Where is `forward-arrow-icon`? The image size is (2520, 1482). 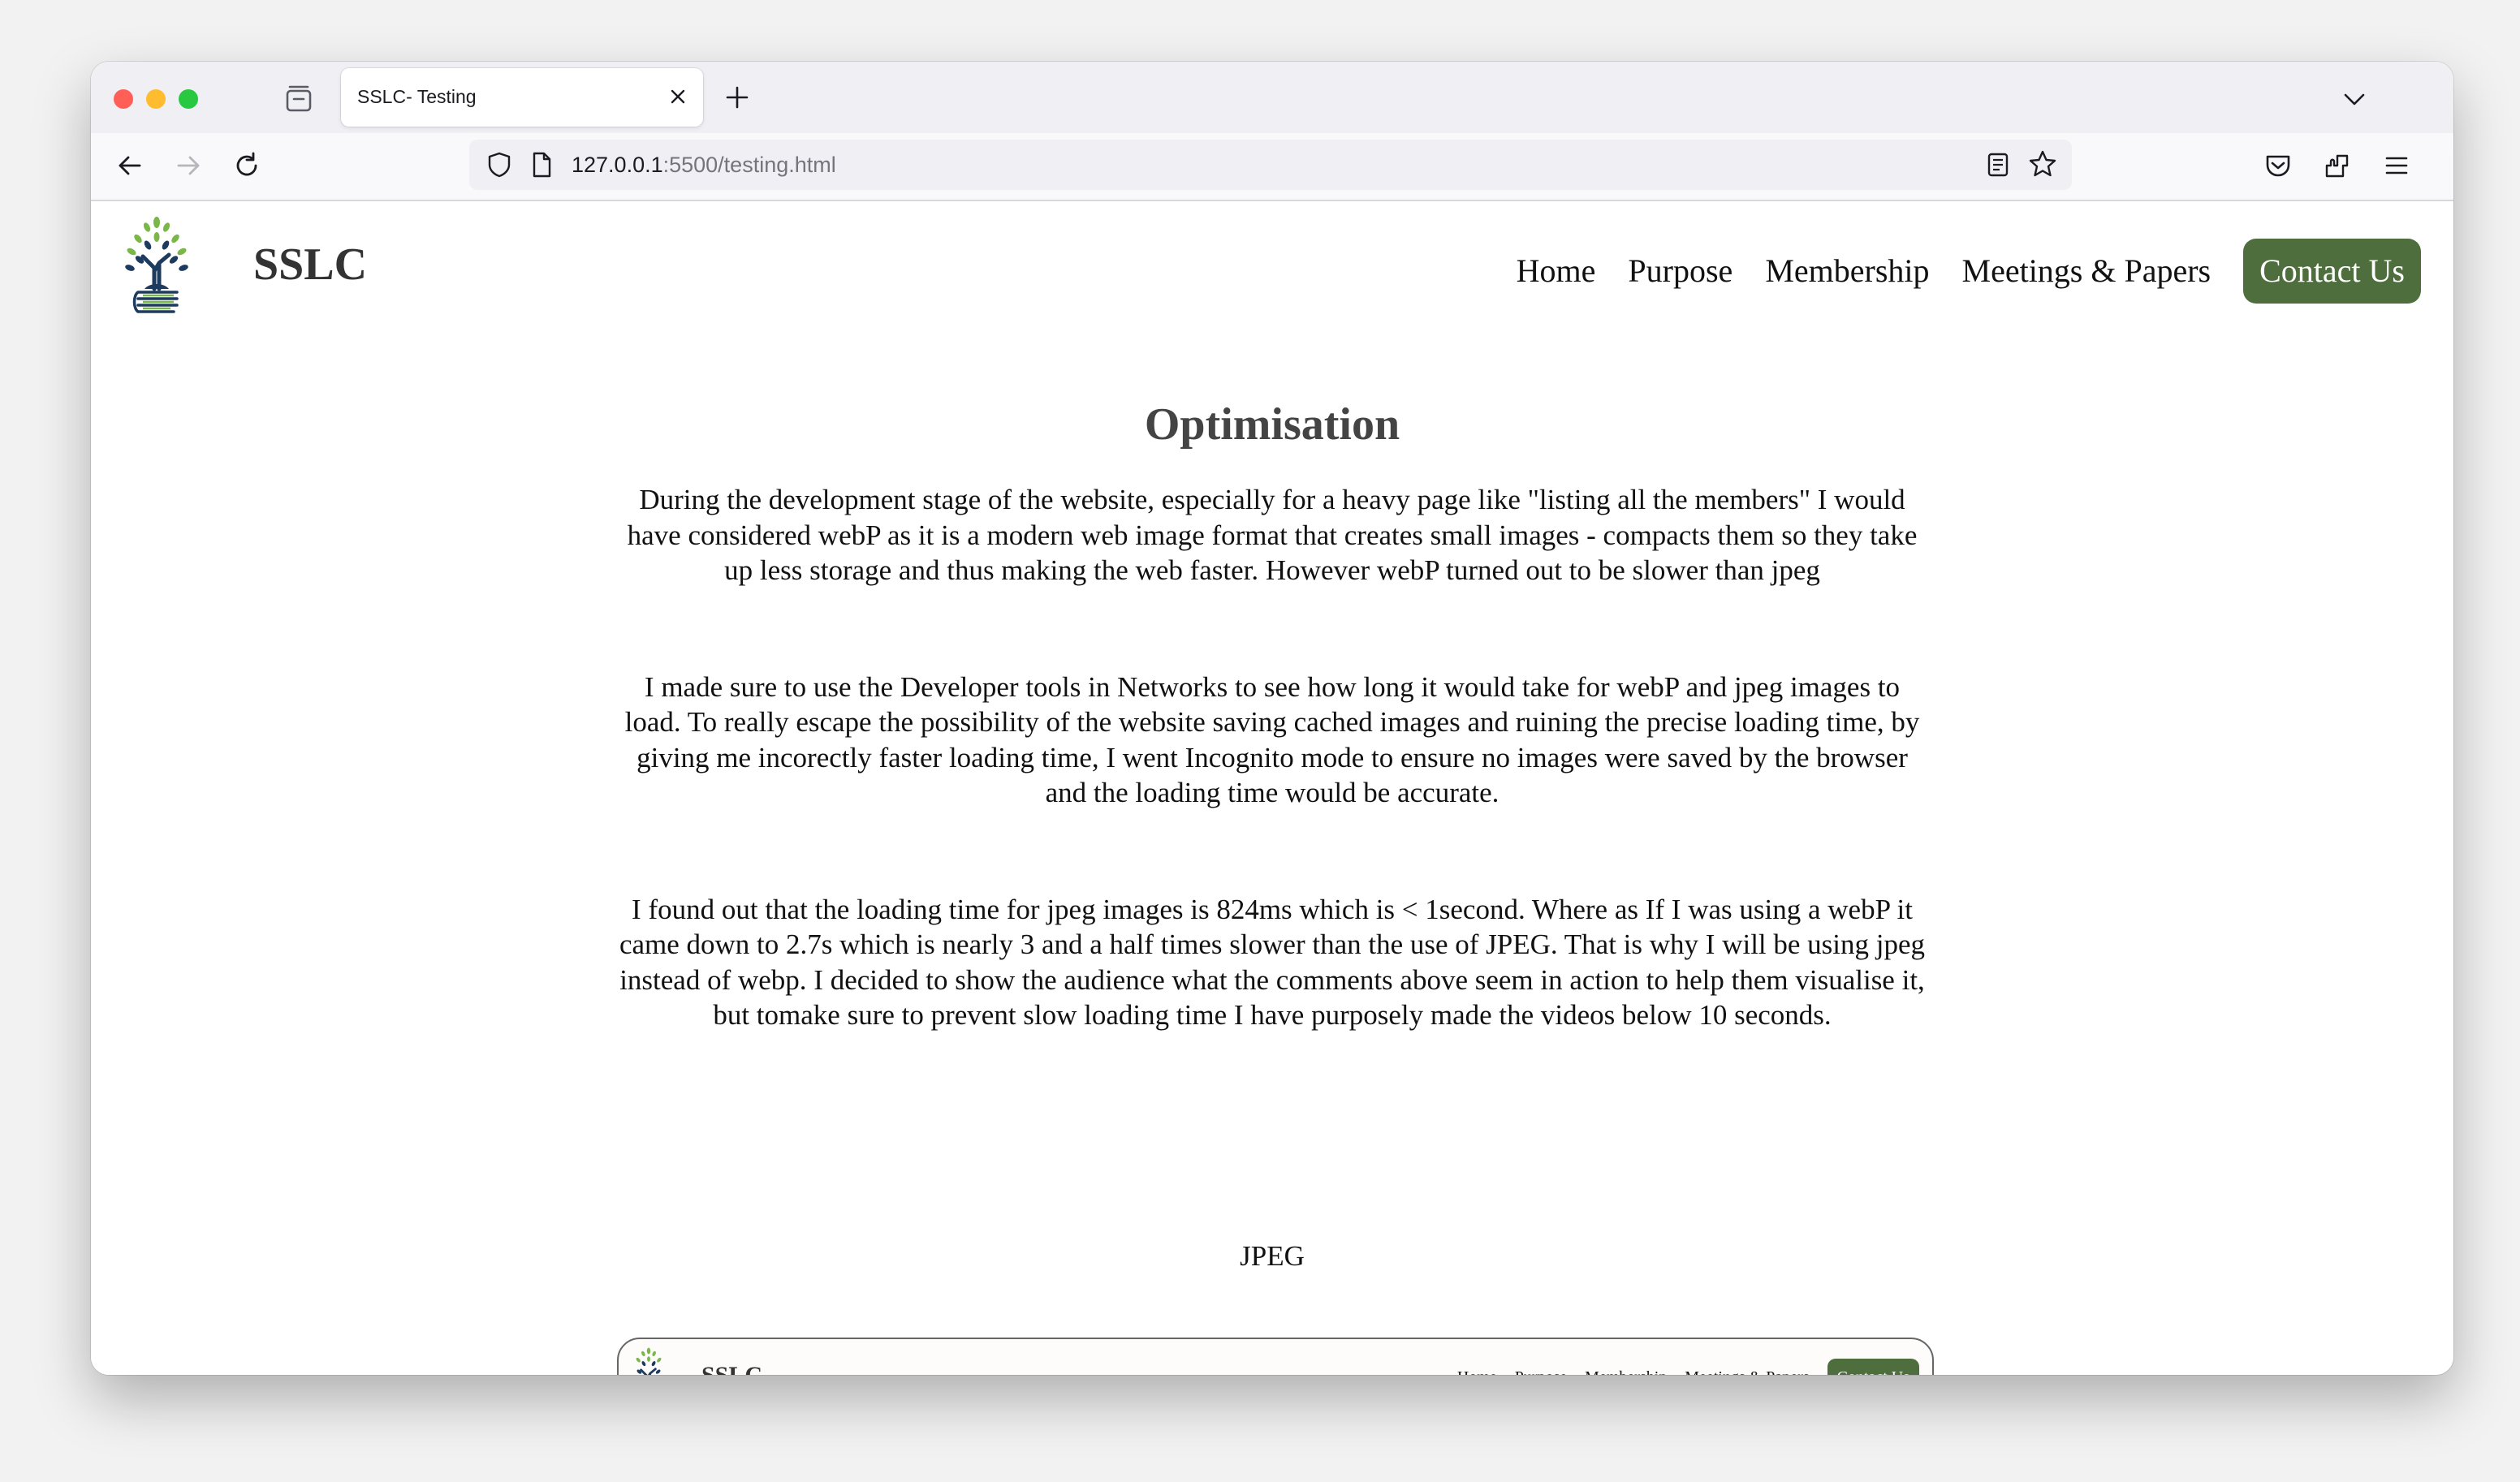
forward-arrow-icon is located at coordinates (189, 165).